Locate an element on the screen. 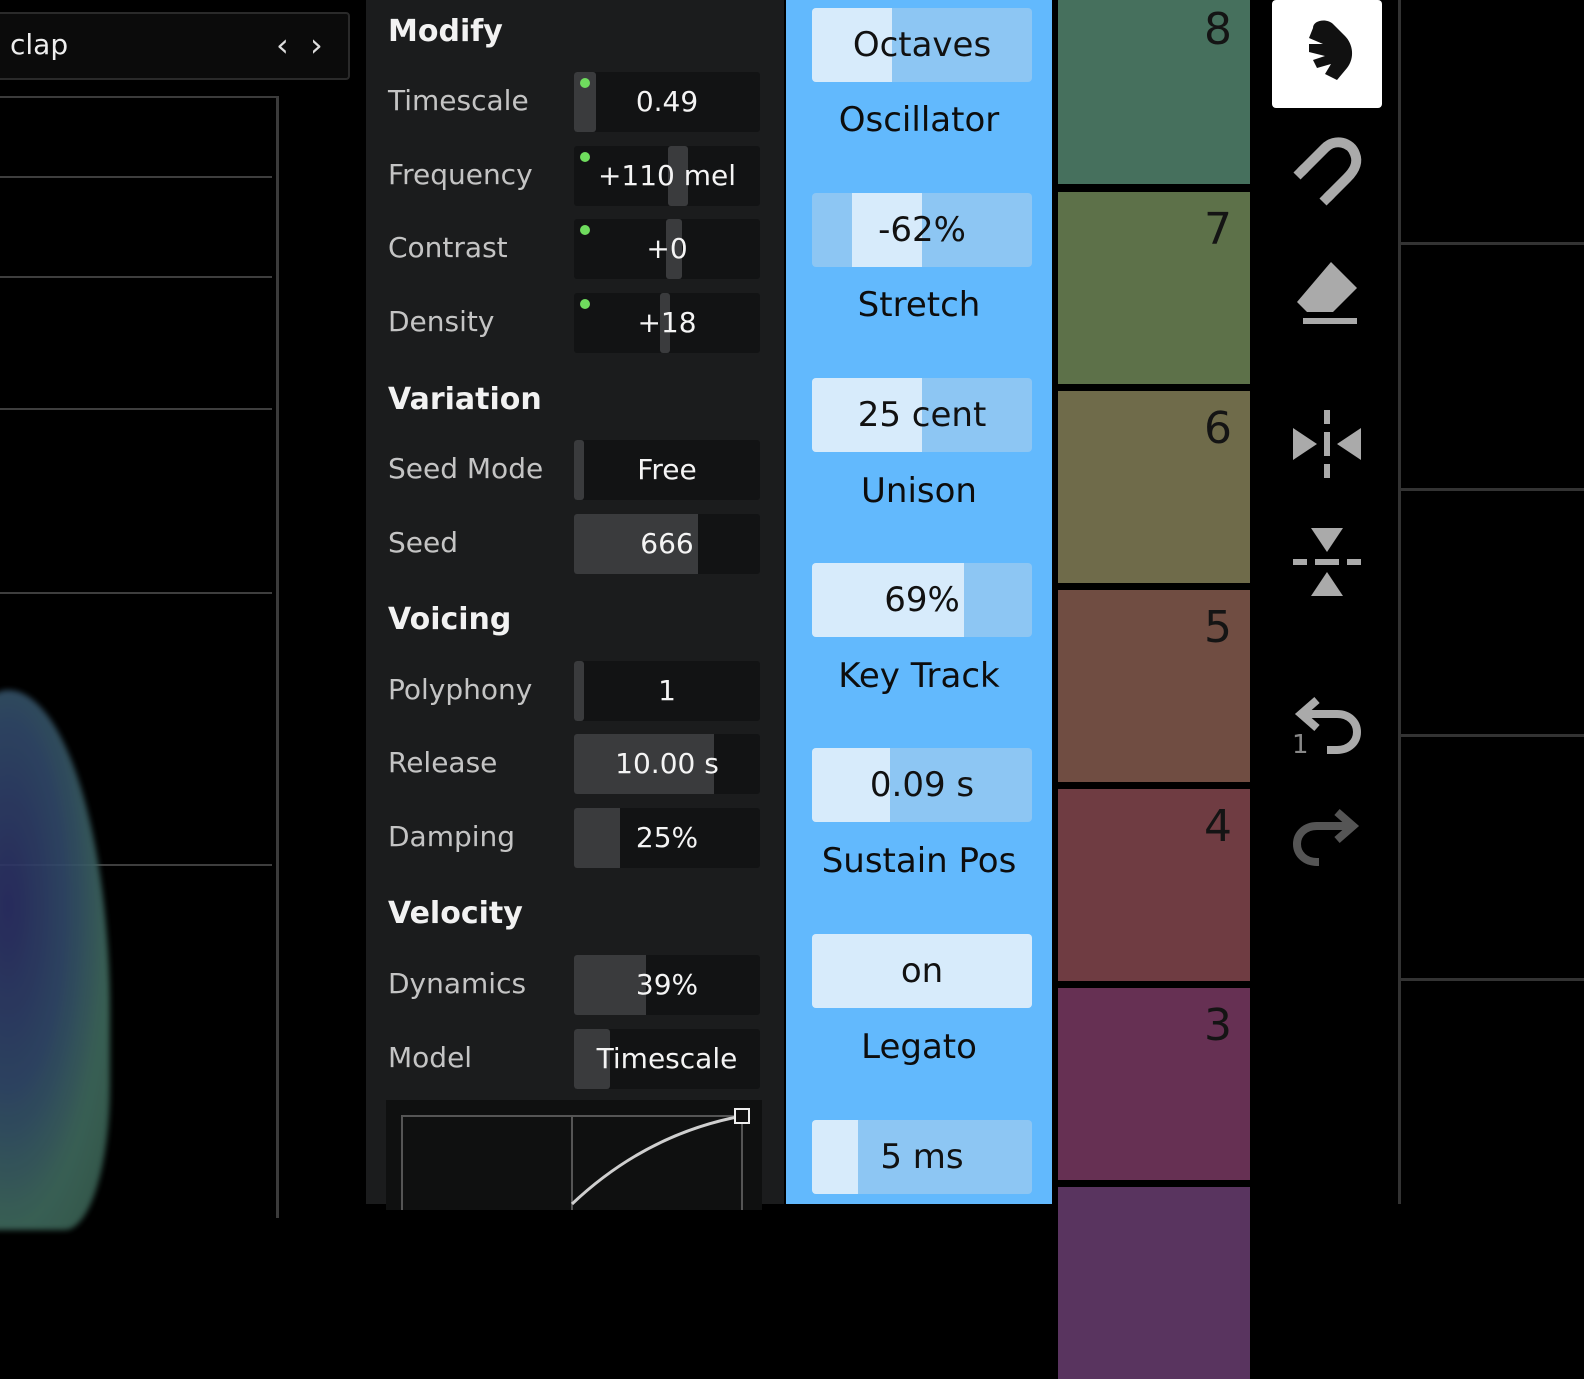 The width and height of the screenshot is (1584, 1379). swatch-layer-7: 7 is located at coordinates (1154, 288).